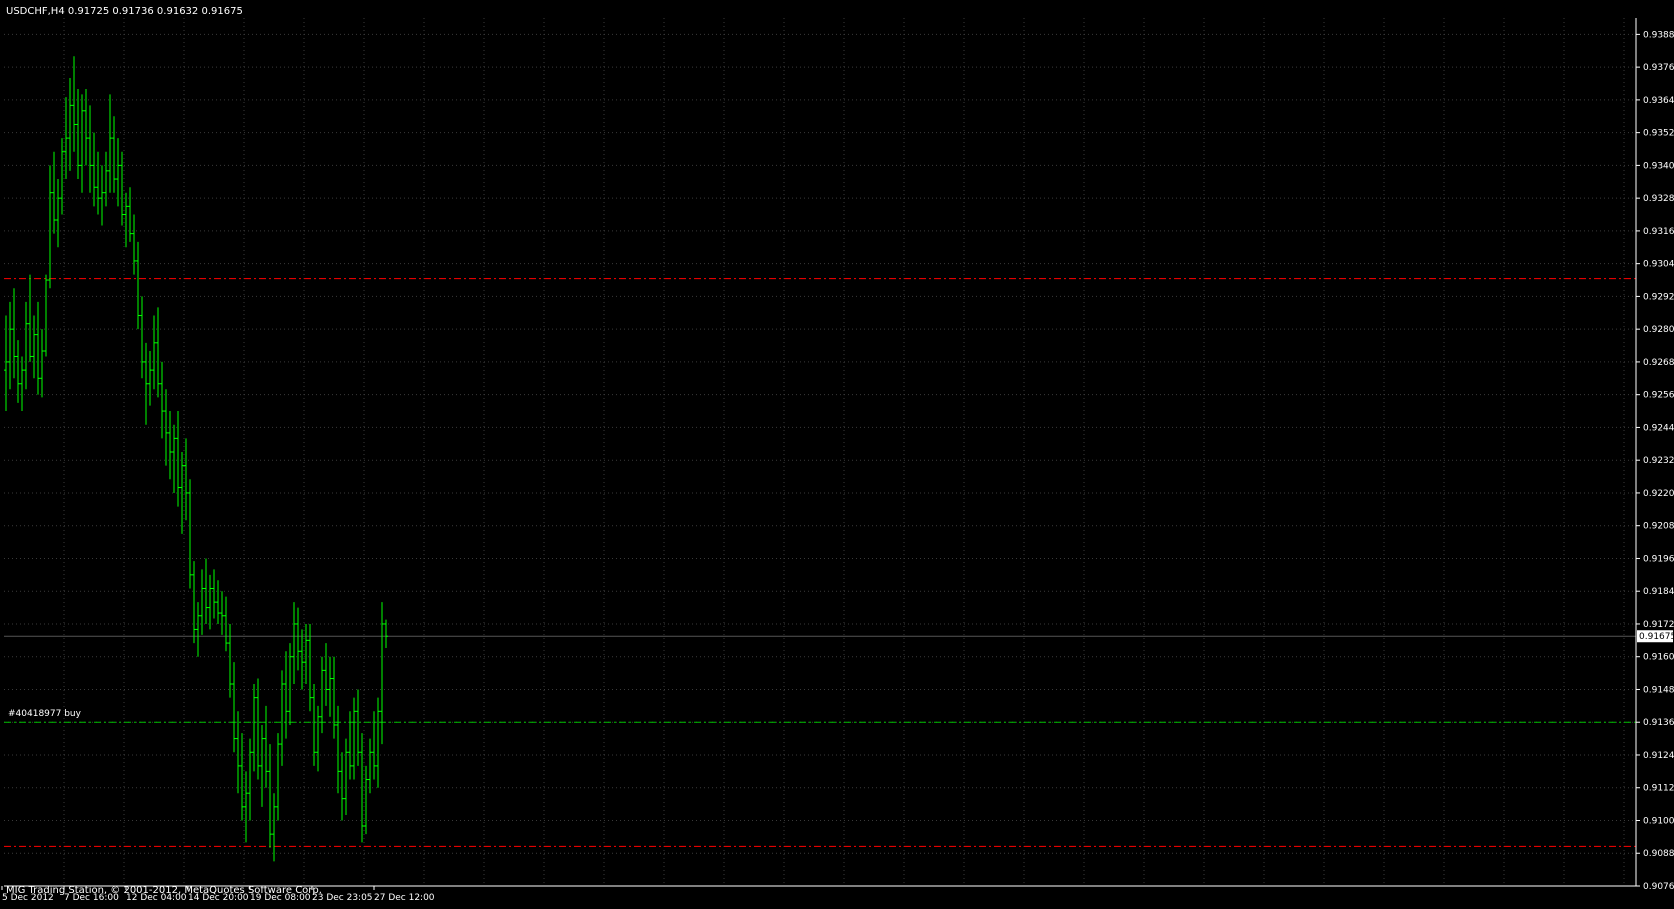  What do you see at coordinates (1658, 134) in the screenshot?
I see `y-tick-label: 0.93520` at bounding box center [1658, 134].